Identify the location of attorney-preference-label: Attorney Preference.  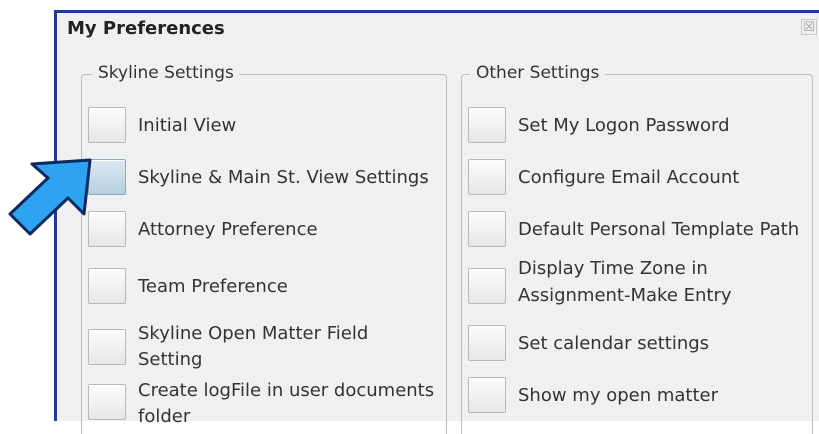
(228, 229).